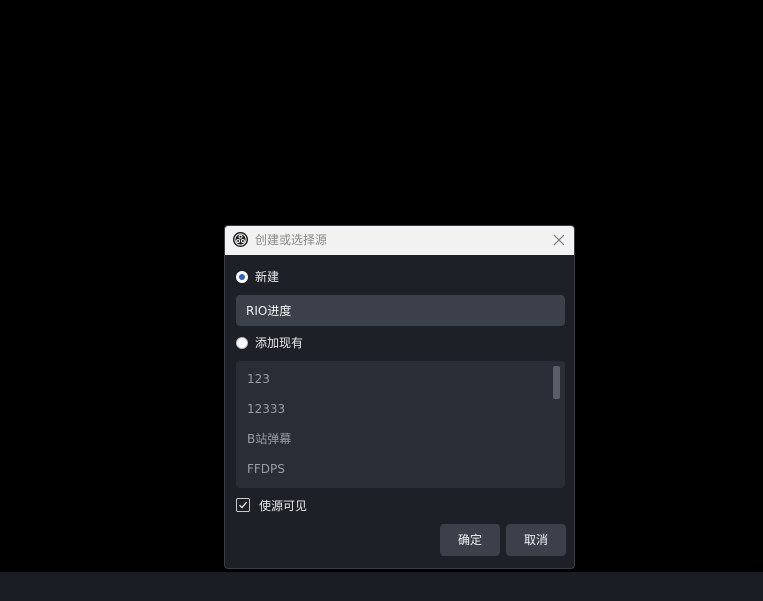 Image resolution: width=763 pixels, height=601 pixels. I want to click on source-name-input, so click(400, 310).